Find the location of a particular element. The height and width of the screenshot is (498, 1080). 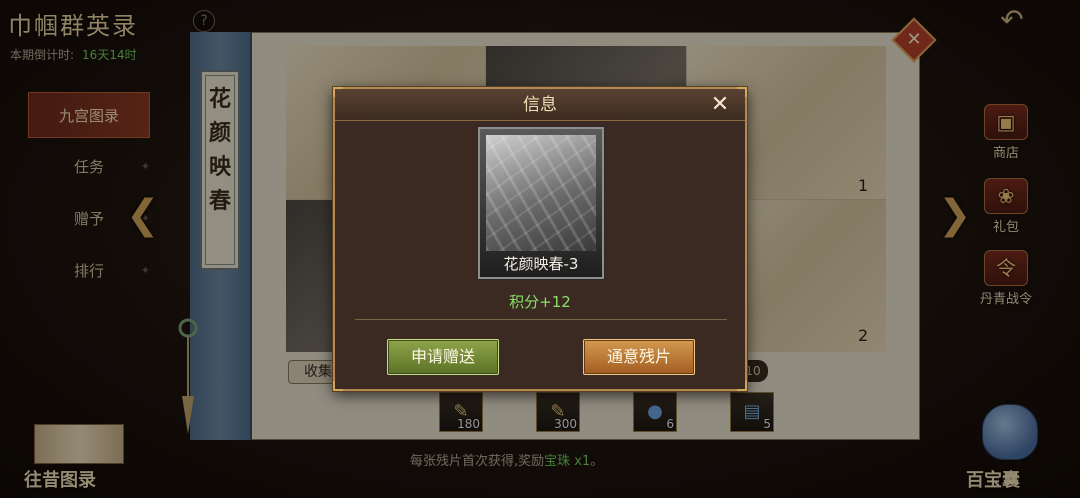

dialog-close-button: ✕ is located at coordinates (720, 105).